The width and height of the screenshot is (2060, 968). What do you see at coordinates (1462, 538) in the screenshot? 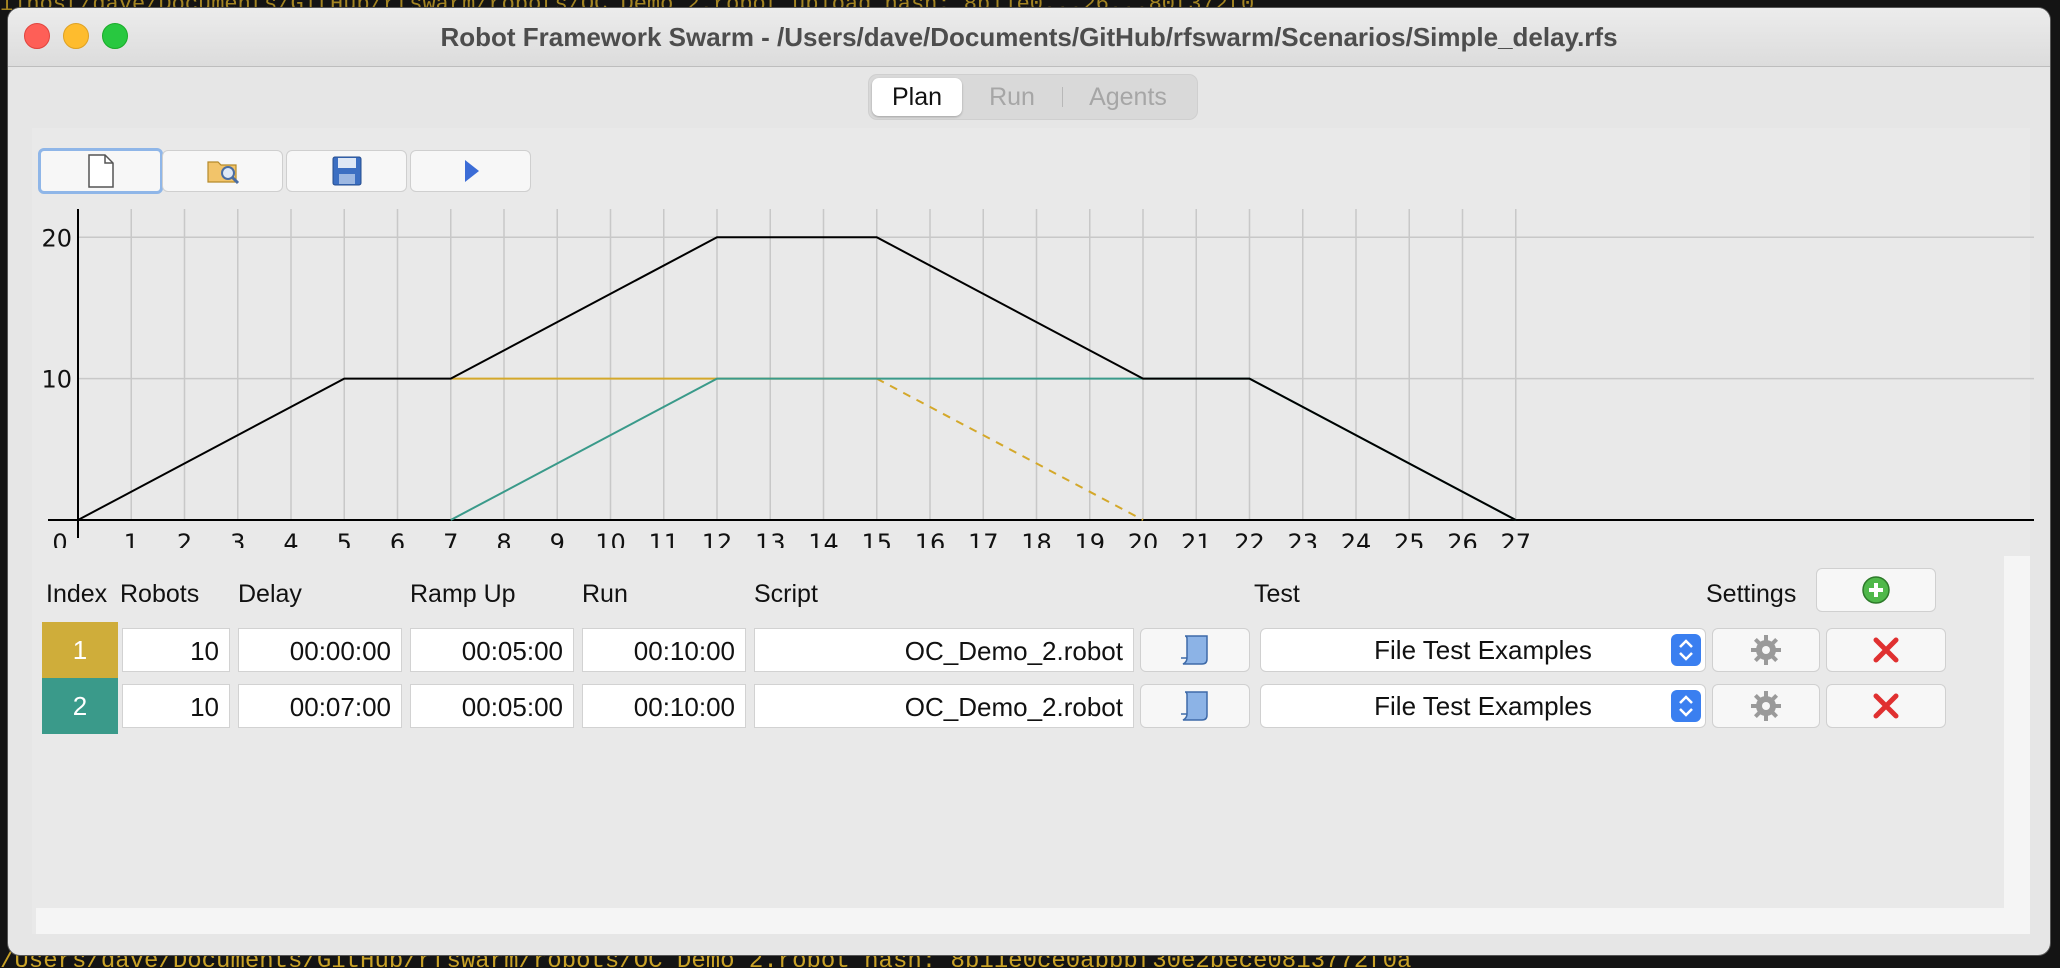
I see `x-tick-label: 26` at bounding box center [1462, 538].